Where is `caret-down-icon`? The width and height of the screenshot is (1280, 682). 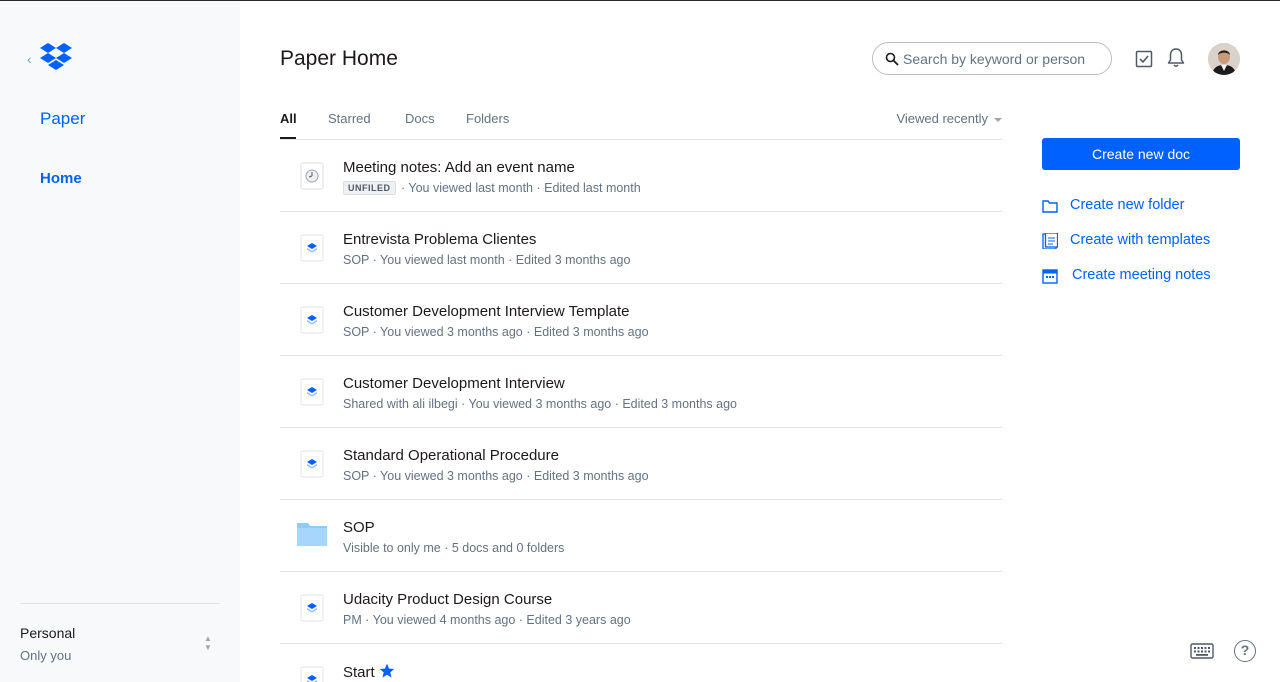 caret-down-icon is located at coordinates (998, 119).